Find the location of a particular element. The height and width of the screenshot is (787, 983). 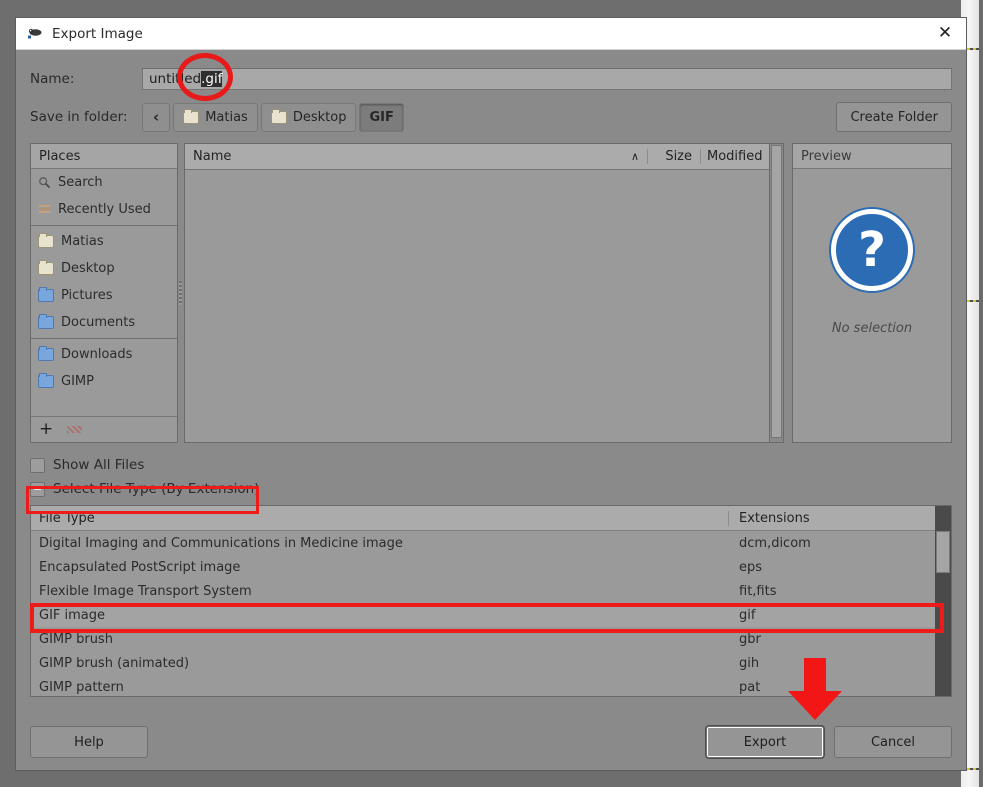

desktop-background-edge is located at coordinates (981, 393).